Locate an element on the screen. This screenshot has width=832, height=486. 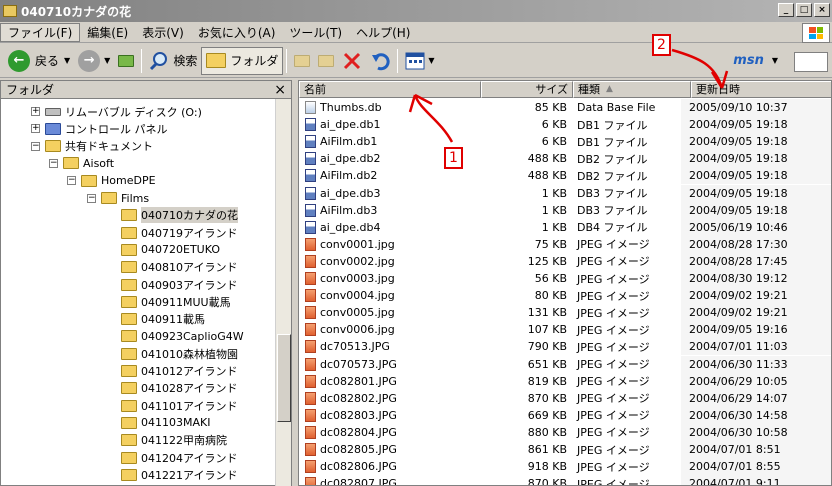
up-folder-button is located at coordinates (126, 61).